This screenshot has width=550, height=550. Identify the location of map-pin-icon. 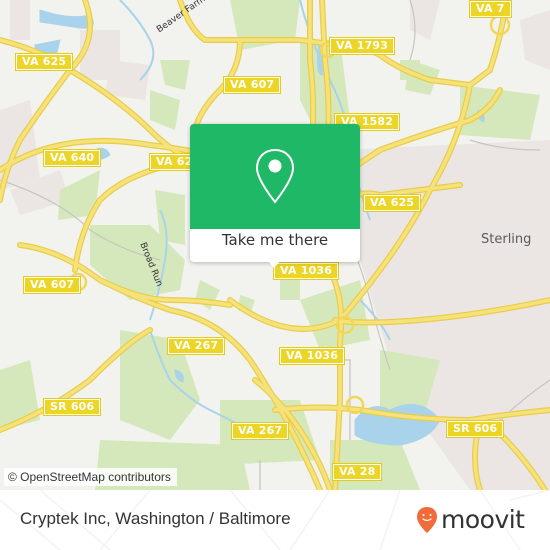
(275, 176).